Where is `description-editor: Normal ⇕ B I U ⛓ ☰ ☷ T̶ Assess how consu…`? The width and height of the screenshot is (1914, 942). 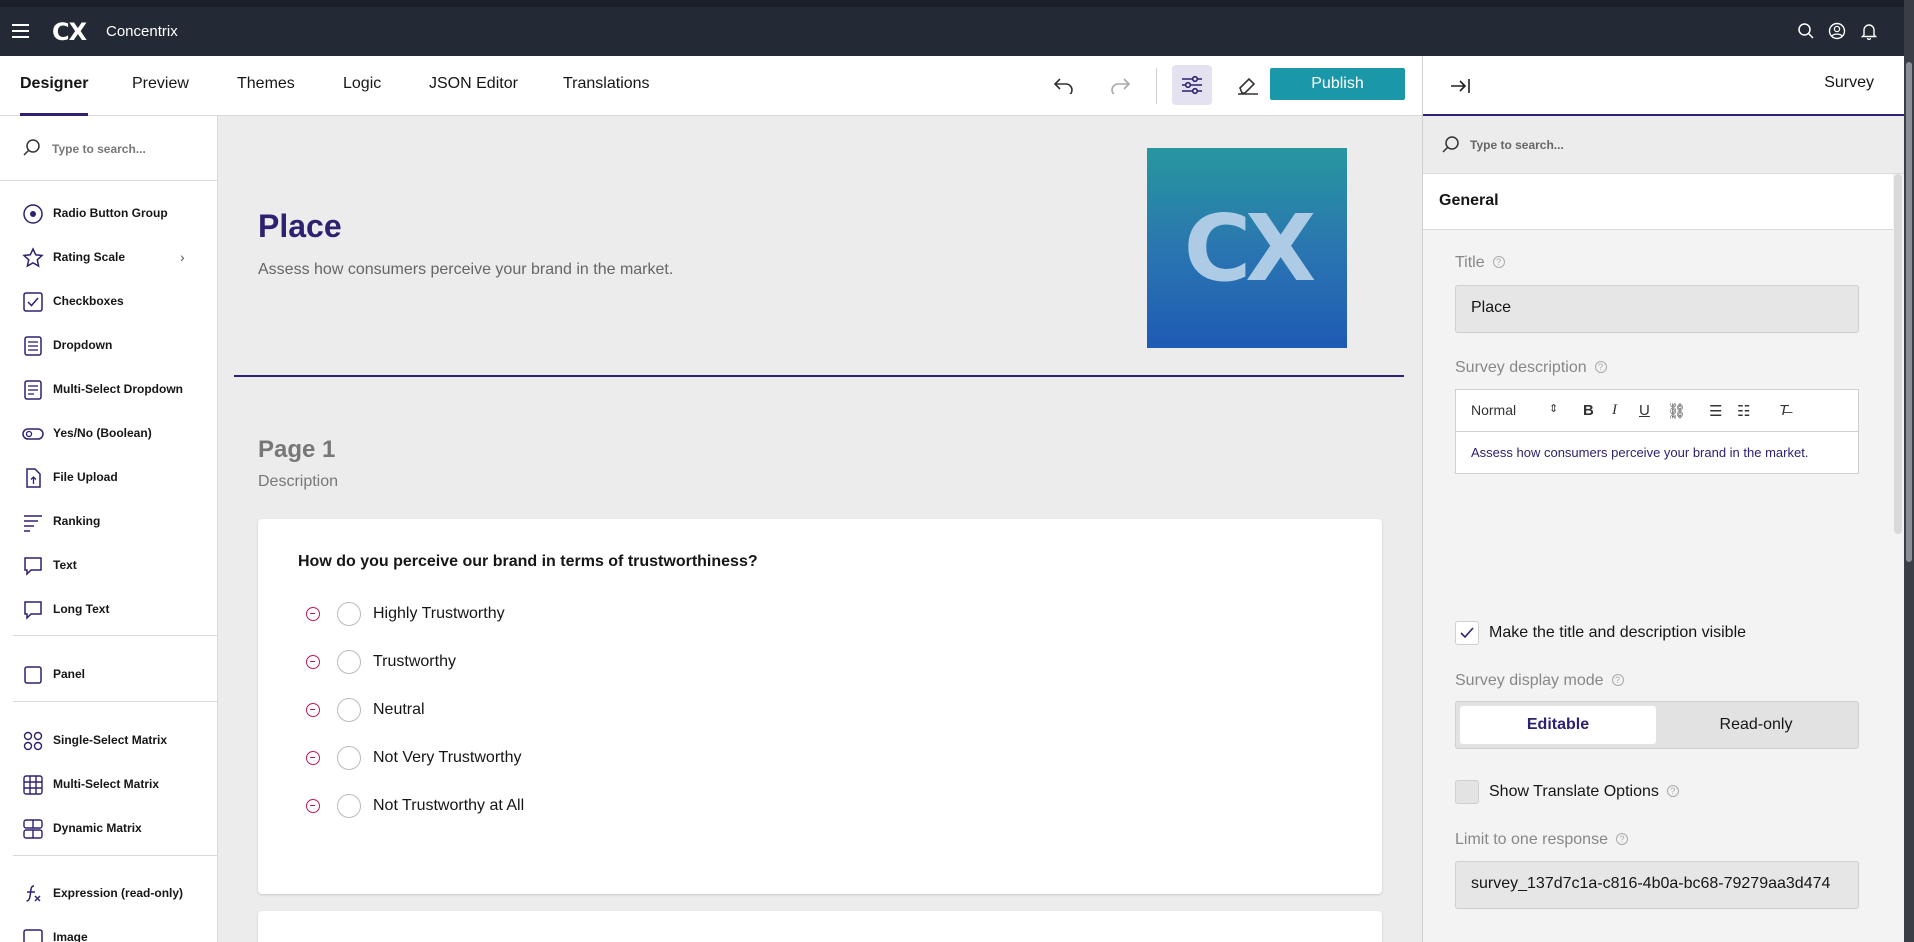
description-editor: Normal ⇕ B I U ⛓ ☰ ☷ T̶ Assess how consu… is located at coordinates (1657, 431).